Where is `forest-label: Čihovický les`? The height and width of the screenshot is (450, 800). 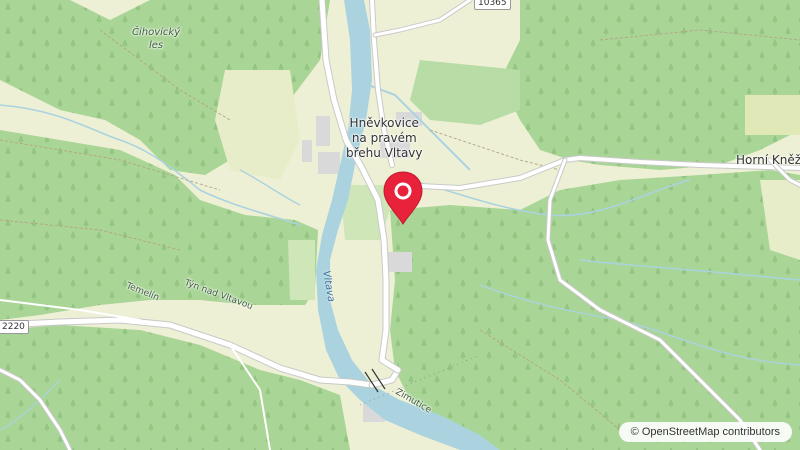
forest-label: Čihovický les is located at coordinates (156, 39).